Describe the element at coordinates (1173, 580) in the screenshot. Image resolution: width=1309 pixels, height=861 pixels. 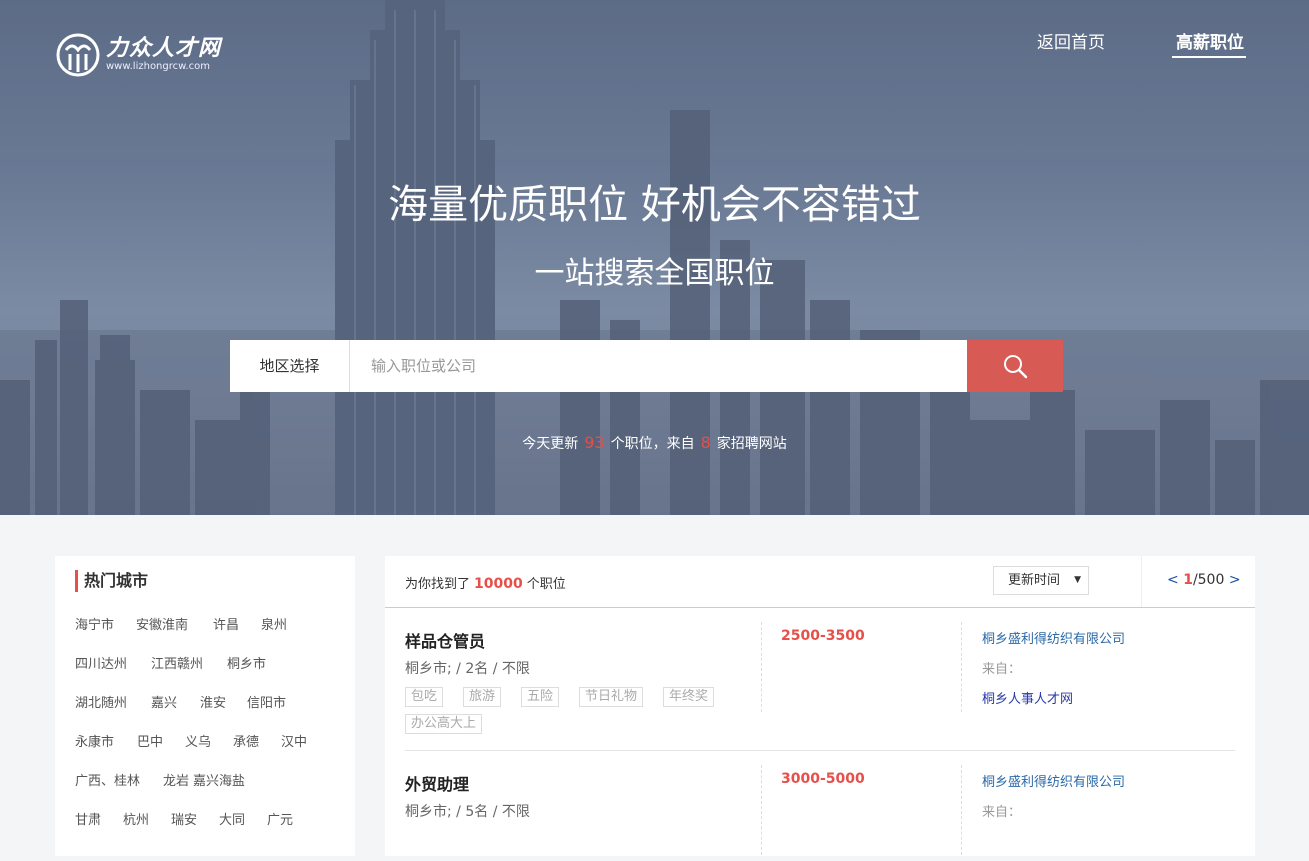
I see `prev-page-button: <` at that location.